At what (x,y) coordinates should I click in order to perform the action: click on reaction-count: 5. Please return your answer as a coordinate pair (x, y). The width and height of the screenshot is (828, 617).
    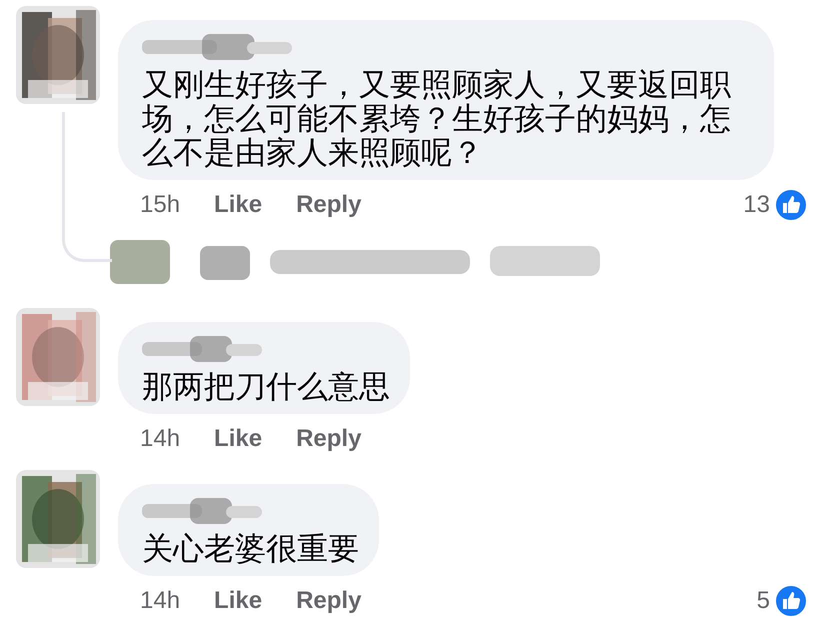
    Looking at the image, I should click on (763, 601).